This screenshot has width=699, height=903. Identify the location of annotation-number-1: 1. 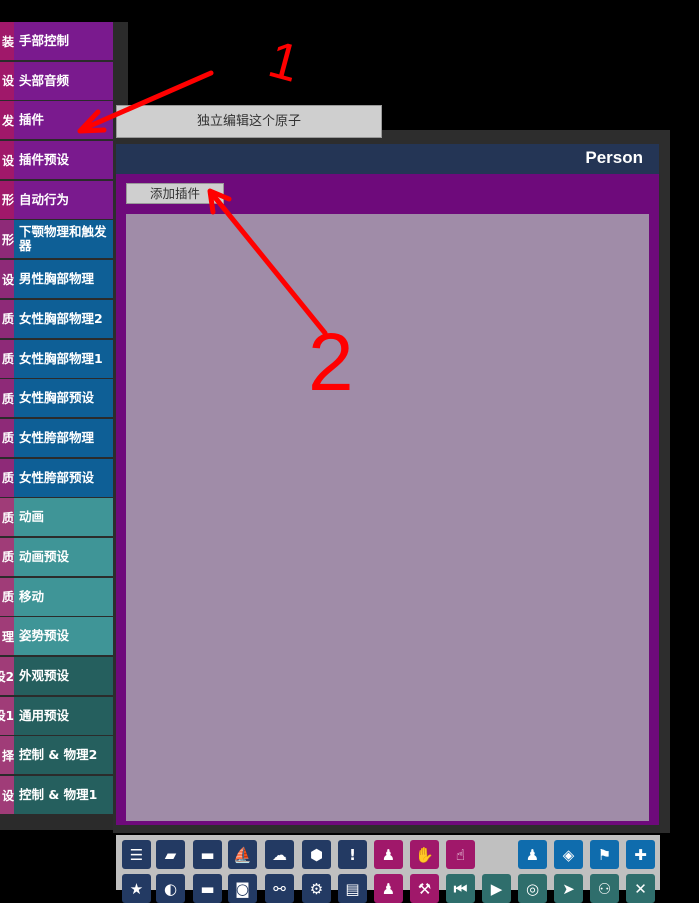
(284, 62).